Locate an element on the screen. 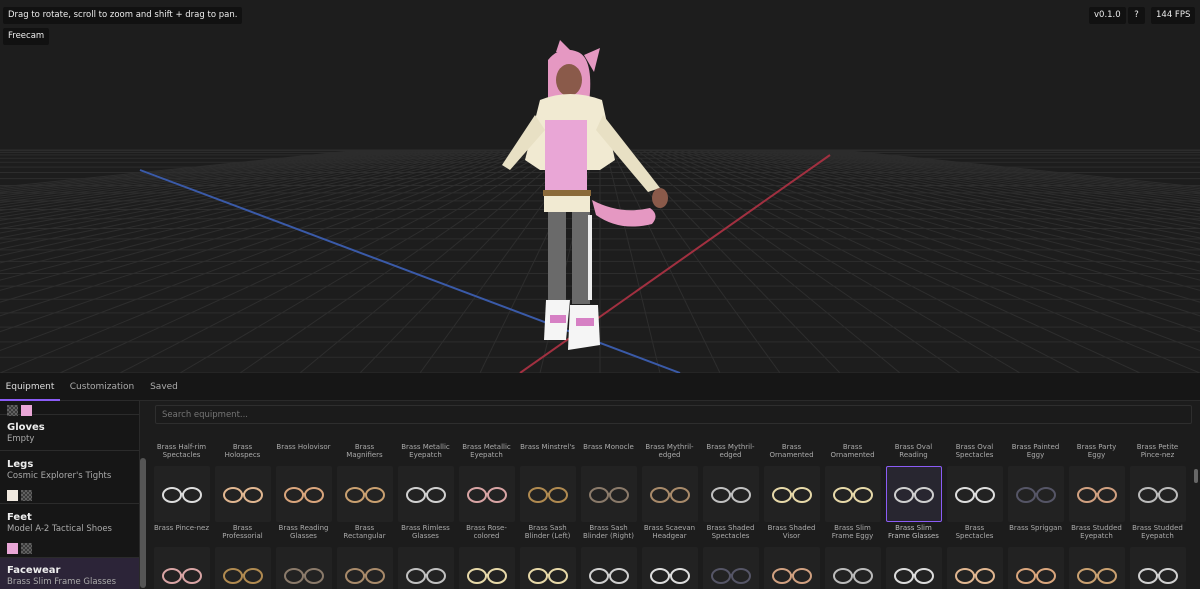 Image resolution: width=1200 pixels, height=589 pixels. slot-feet: Feet Model A-2 Tactical Shoes is located at coordinates (69, 531).